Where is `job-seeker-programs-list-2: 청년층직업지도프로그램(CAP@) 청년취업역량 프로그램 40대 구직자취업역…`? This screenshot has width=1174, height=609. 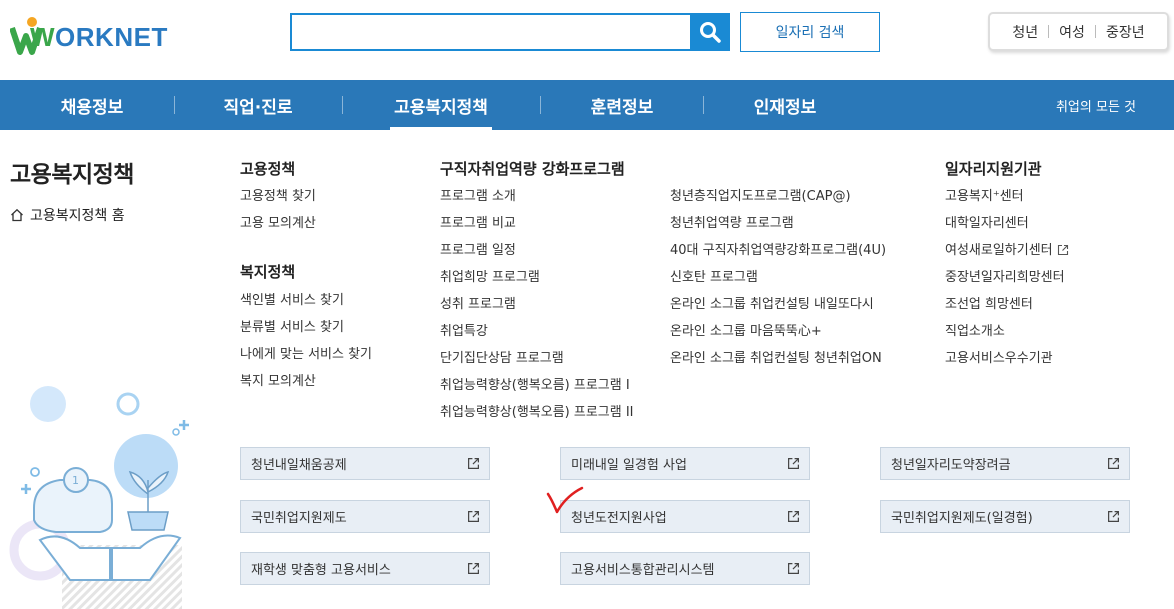
job-seeker-programs-list-2: 청년층직업지도프로그램(CAP@) 청년취업역량 프로그램 40대 구직자취업역… is located at coordinates (778, 282).